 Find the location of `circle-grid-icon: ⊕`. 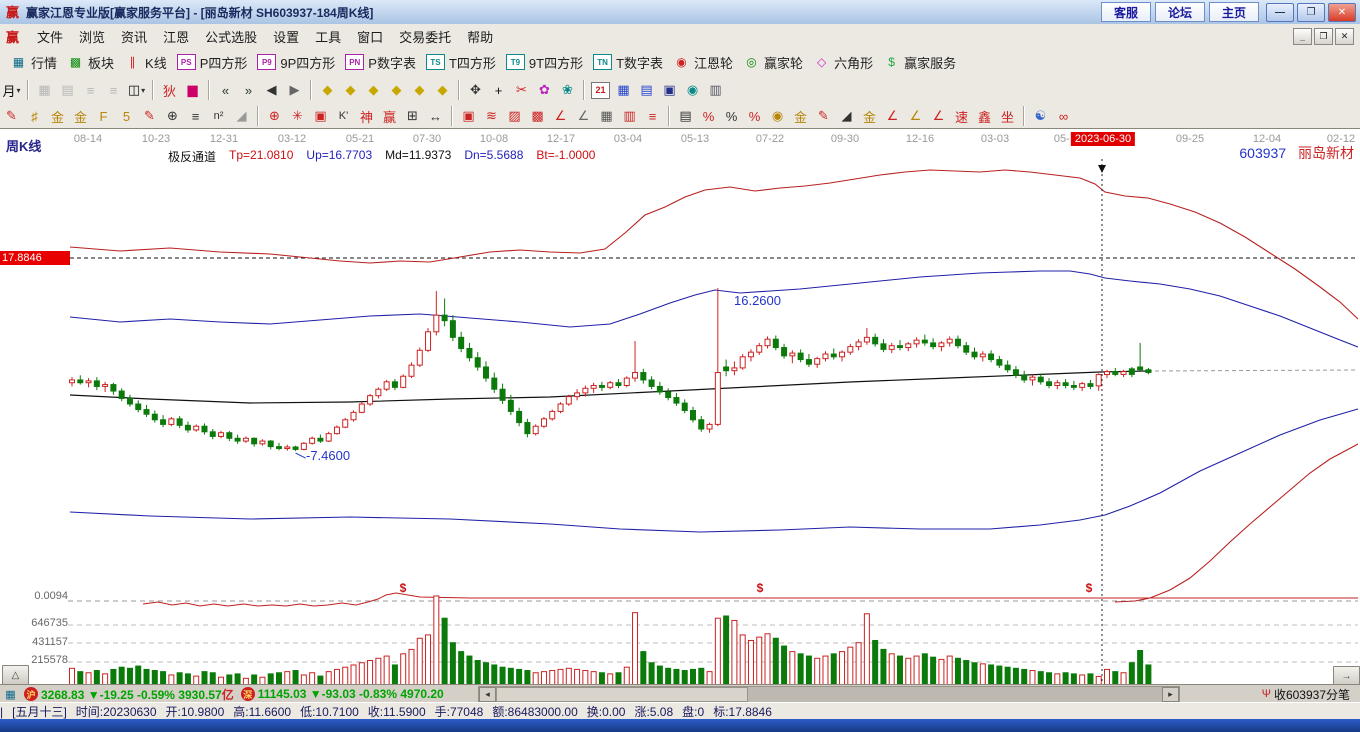

circle-grid-icon: ⊕ is located at coordinates (172, 116).